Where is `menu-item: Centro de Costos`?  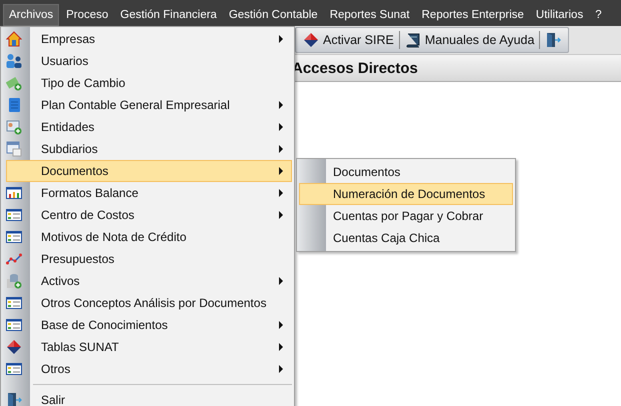 menu-item: Centro de Costos is located at coordinates (162, 215).